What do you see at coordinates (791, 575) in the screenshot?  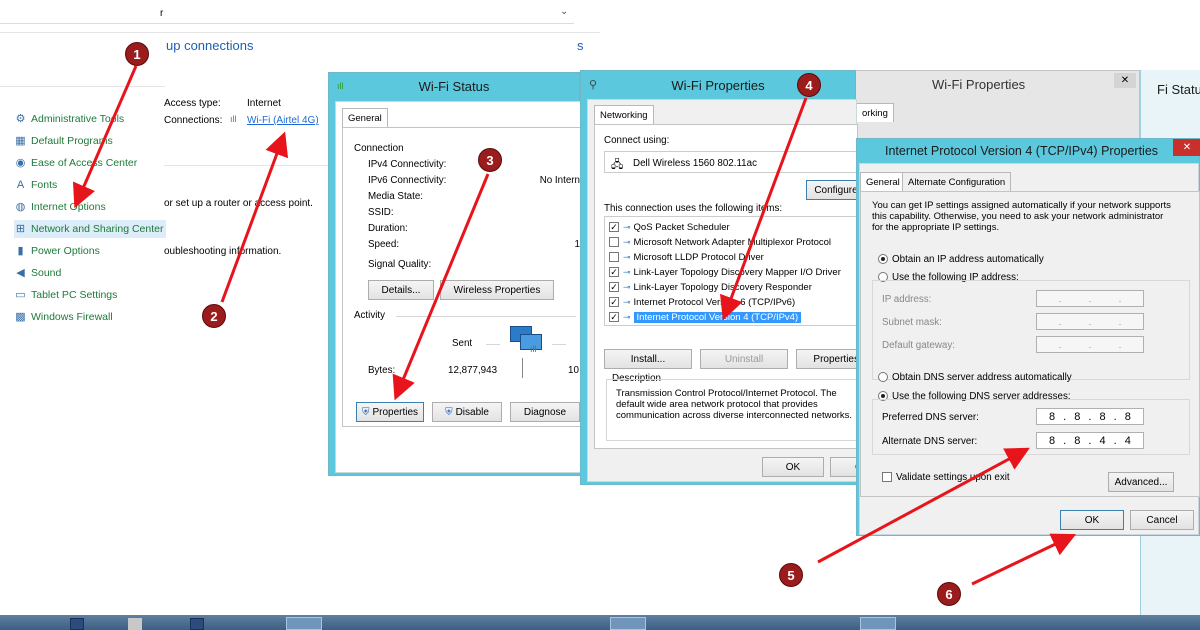 I see `step-badge-5: 5` at bounding box center [791, 575].